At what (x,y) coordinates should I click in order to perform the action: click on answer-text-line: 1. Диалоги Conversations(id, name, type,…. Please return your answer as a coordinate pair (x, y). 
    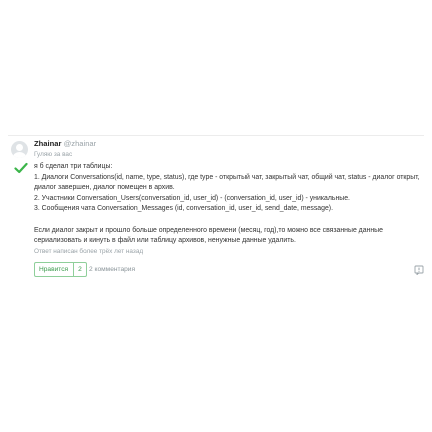
    Looking at the image, I should click on (227, 177).